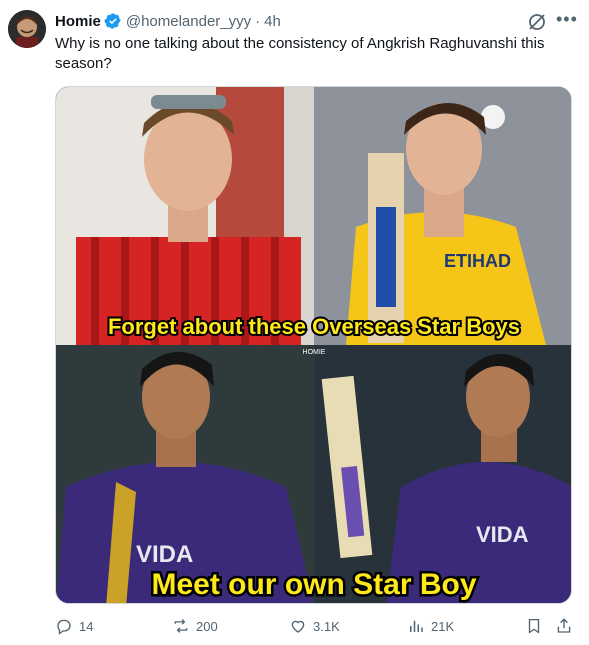  Describe the element at coordinates (188, 21) in the screenshot. I see `author-handle: @homelander_yyy` at that location.